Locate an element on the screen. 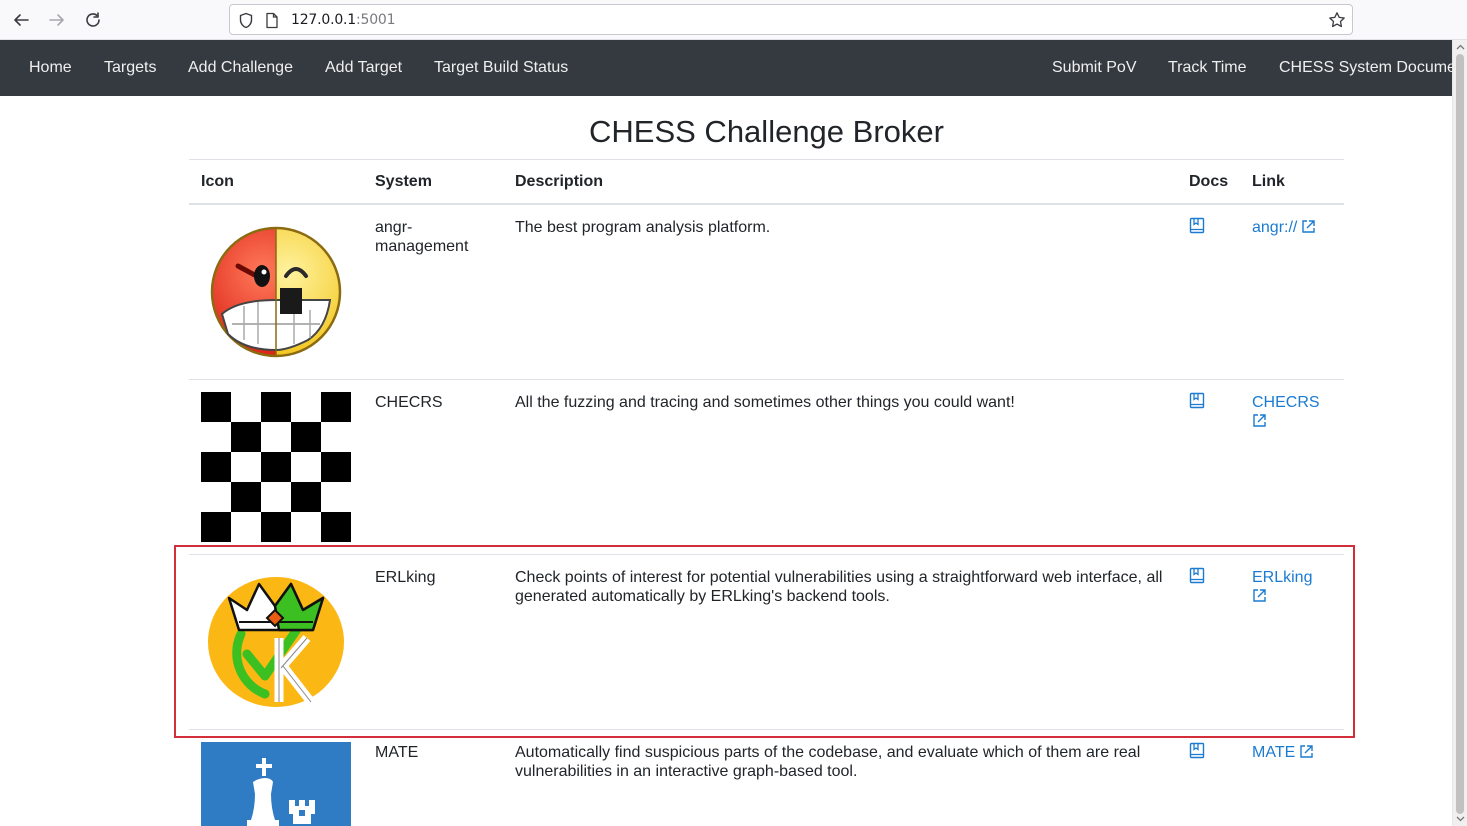  address-bar: 127.0.0.1:5001 is located at coordinates (791, 19).